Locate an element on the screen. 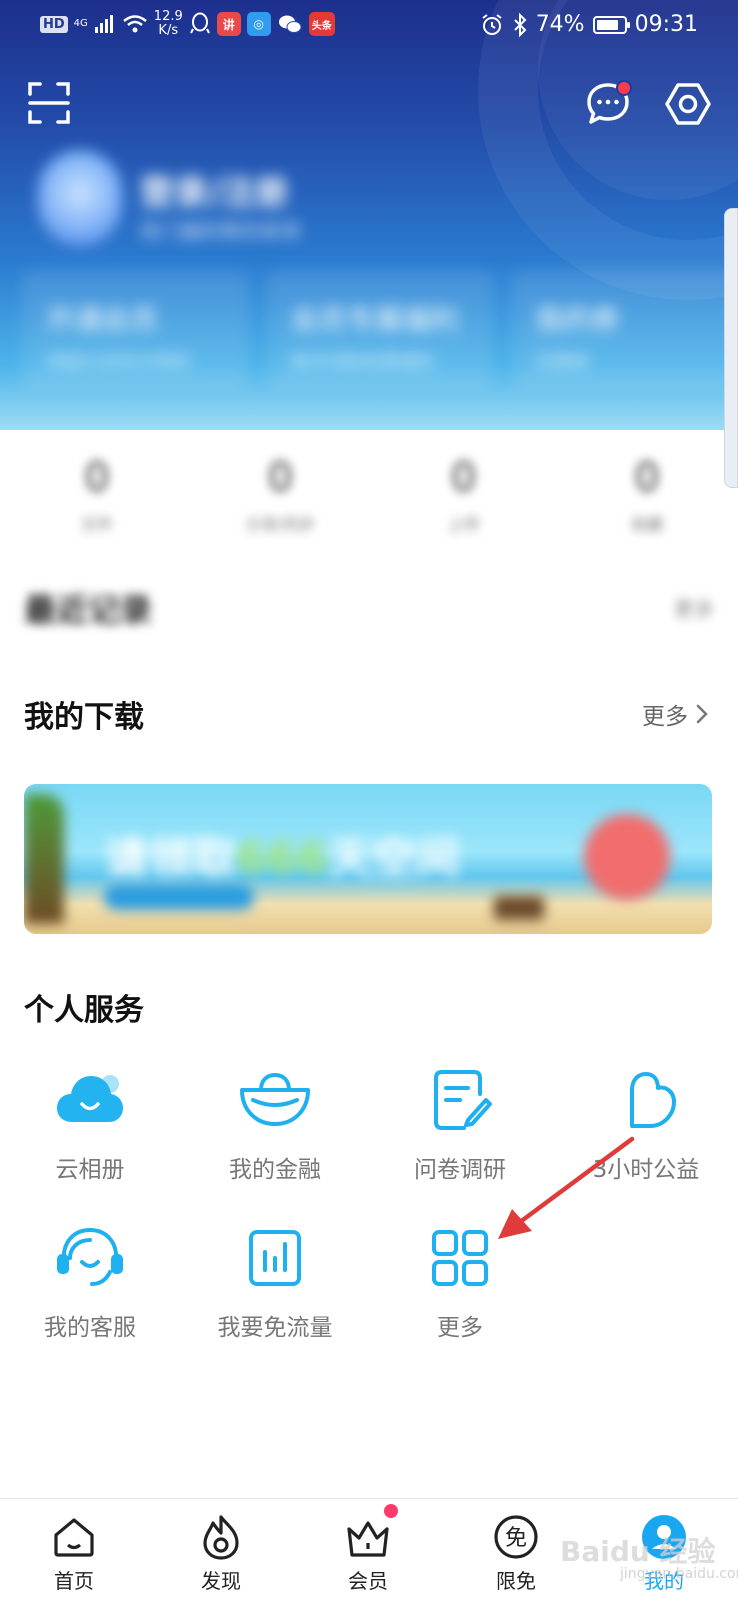  promo-title: 会员专属福利 is located at coordinates (374, 319).